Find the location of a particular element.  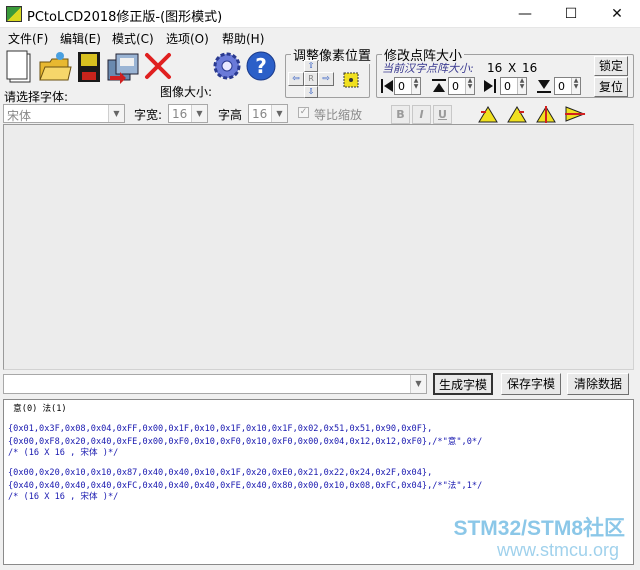

text-input-combo: ▼ is located at coordinates (215, 384).